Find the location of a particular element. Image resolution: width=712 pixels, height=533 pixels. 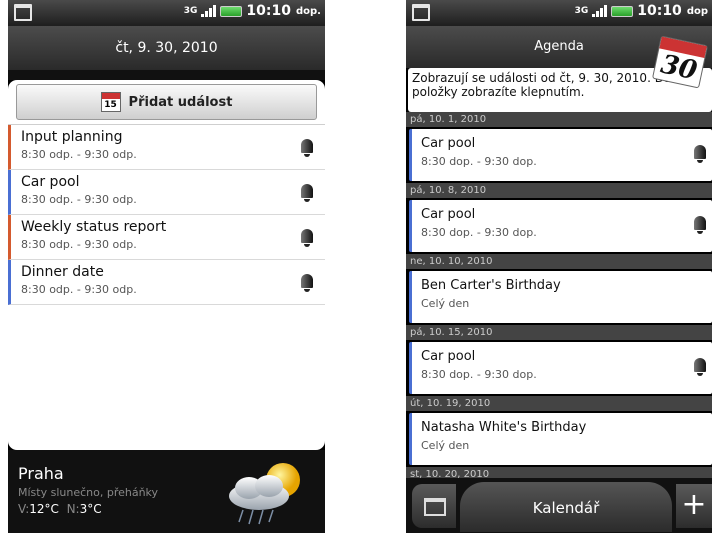

status-ampm: dop. is located at coordinates (308, 11).